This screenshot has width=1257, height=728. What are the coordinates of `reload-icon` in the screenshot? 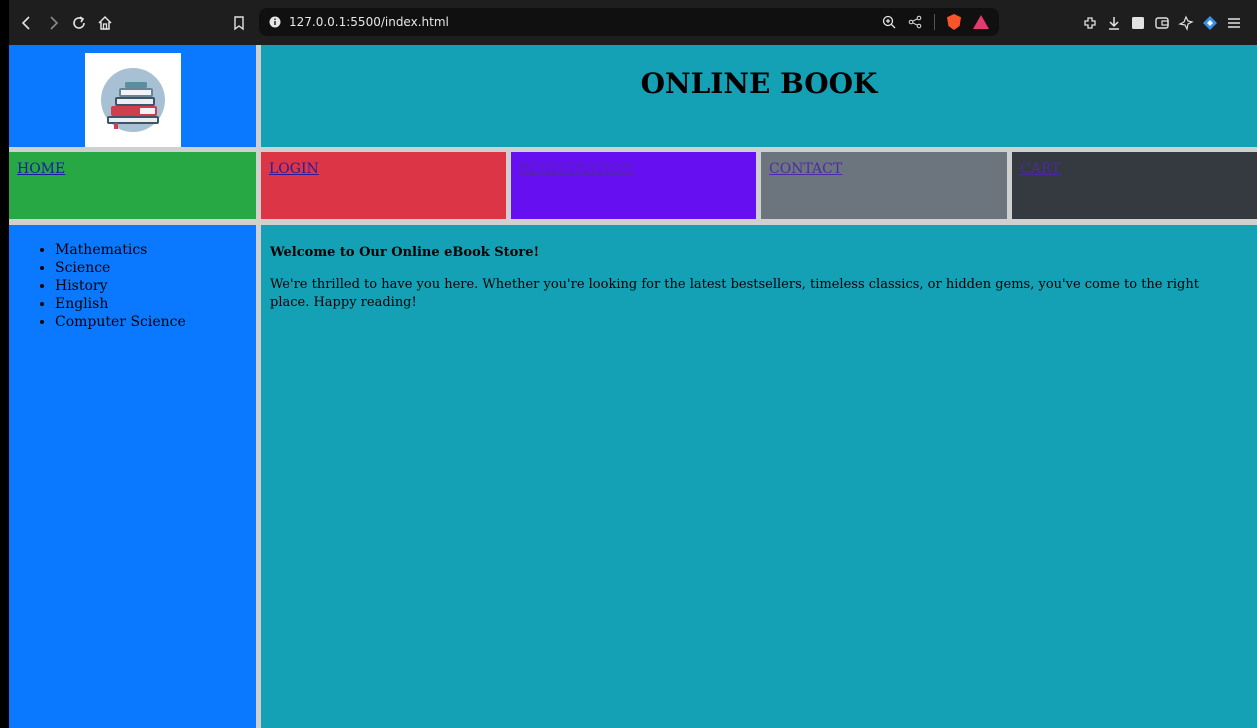 It's located at (79, 23).